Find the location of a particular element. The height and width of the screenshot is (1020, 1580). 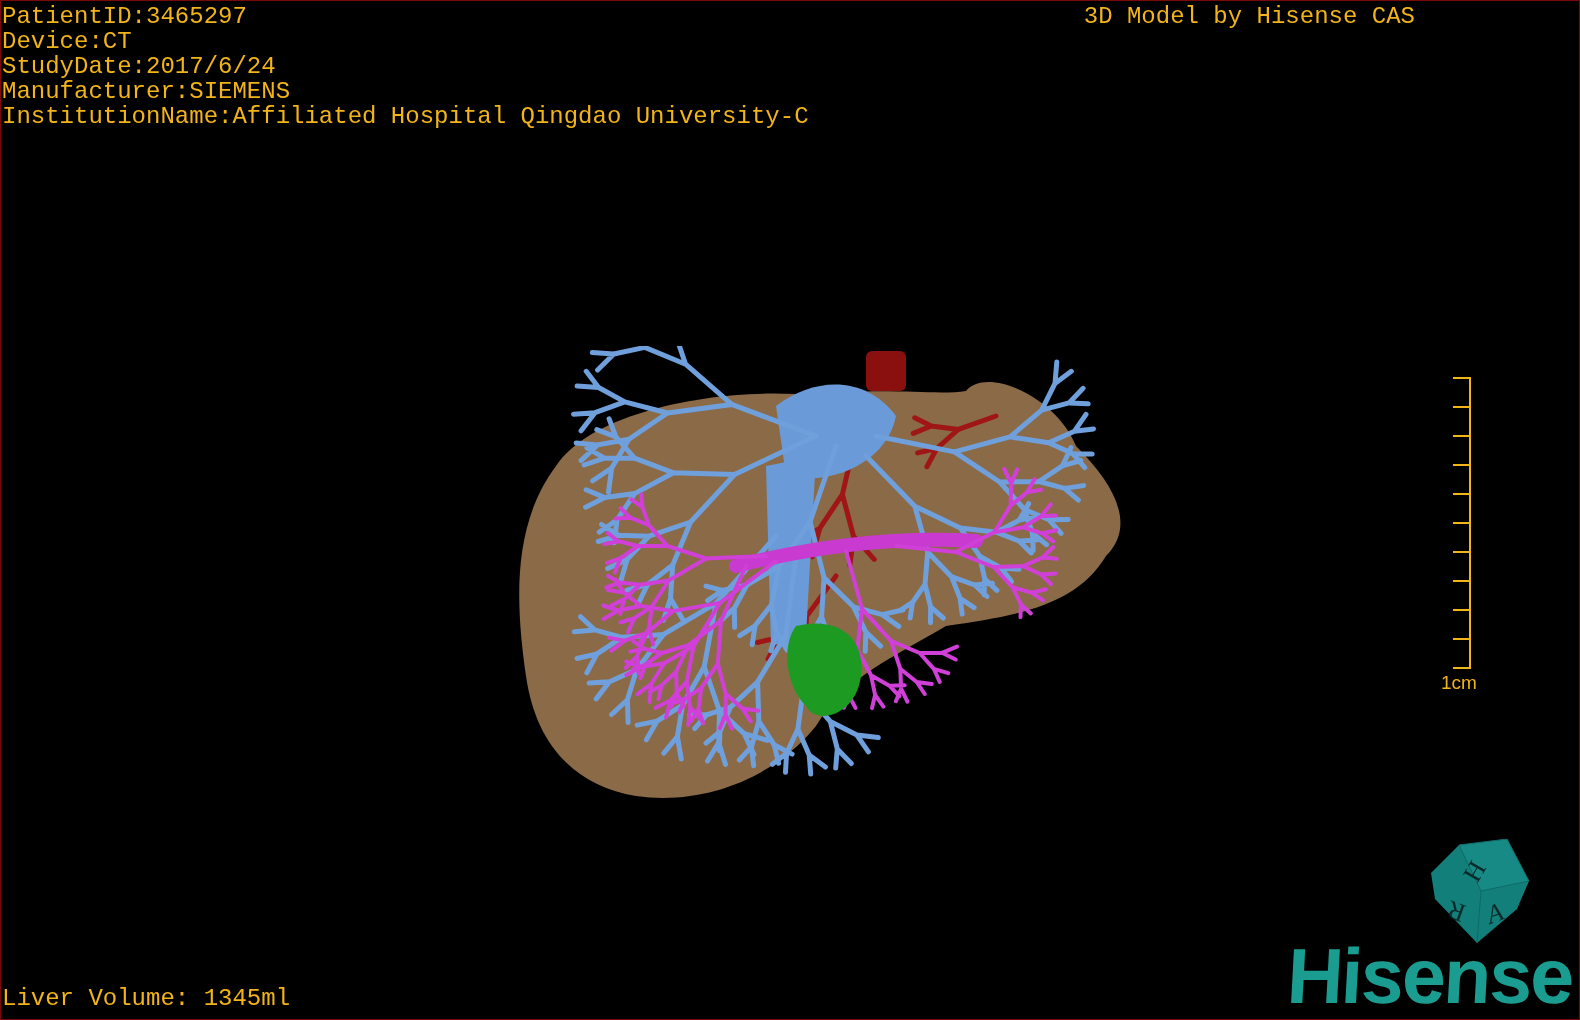

study-info-text: Device:CT is located at coordinates (67, 41).